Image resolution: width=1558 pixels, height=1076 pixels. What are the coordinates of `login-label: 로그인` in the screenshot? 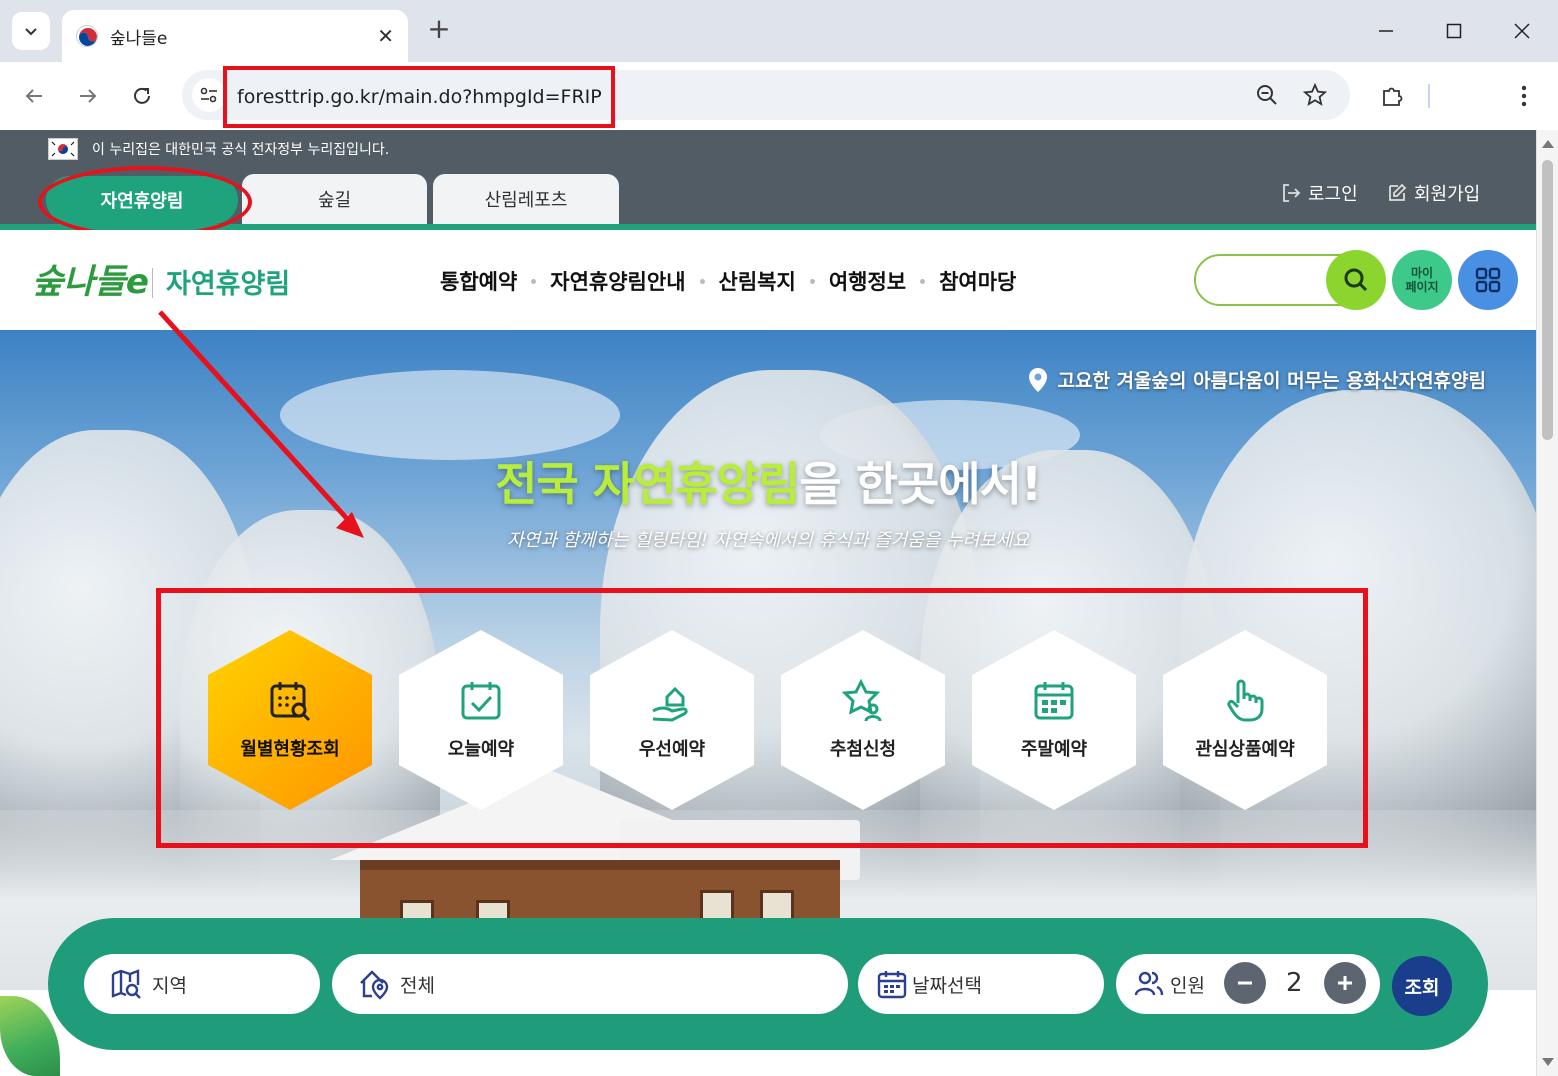 It's located at (1333, 194).